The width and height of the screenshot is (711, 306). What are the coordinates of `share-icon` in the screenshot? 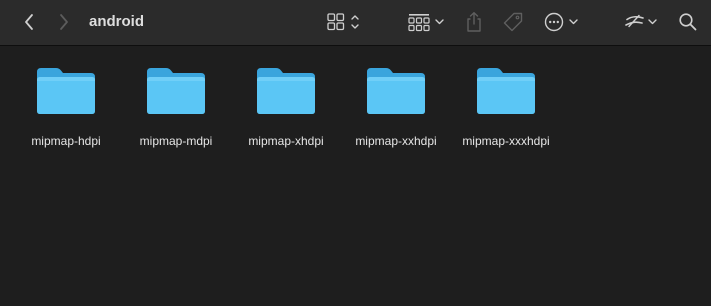 It's located at (474, 22).